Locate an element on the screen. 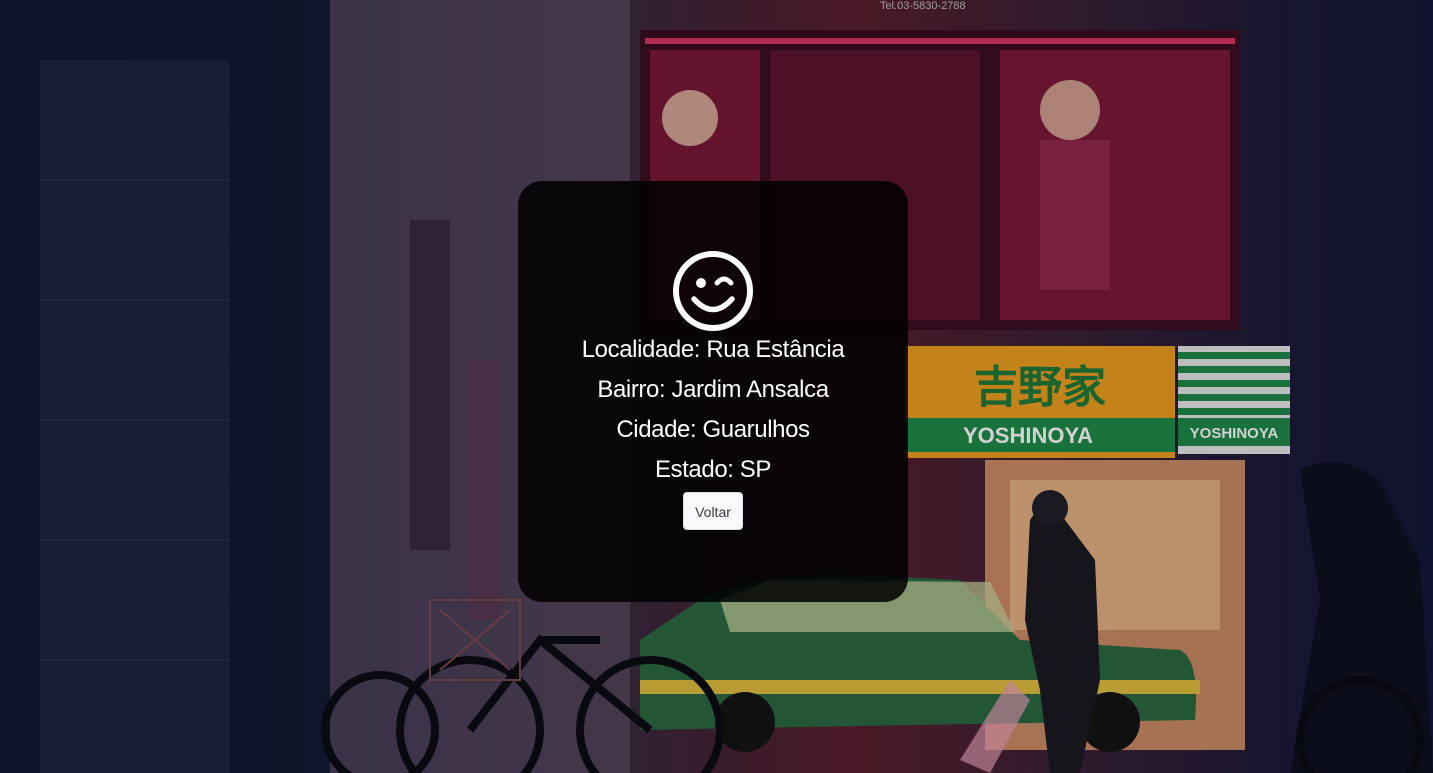 The image size is (1433, 773). cidade-text: Cidade: Guarulhos is located at coordinates (713, 429).